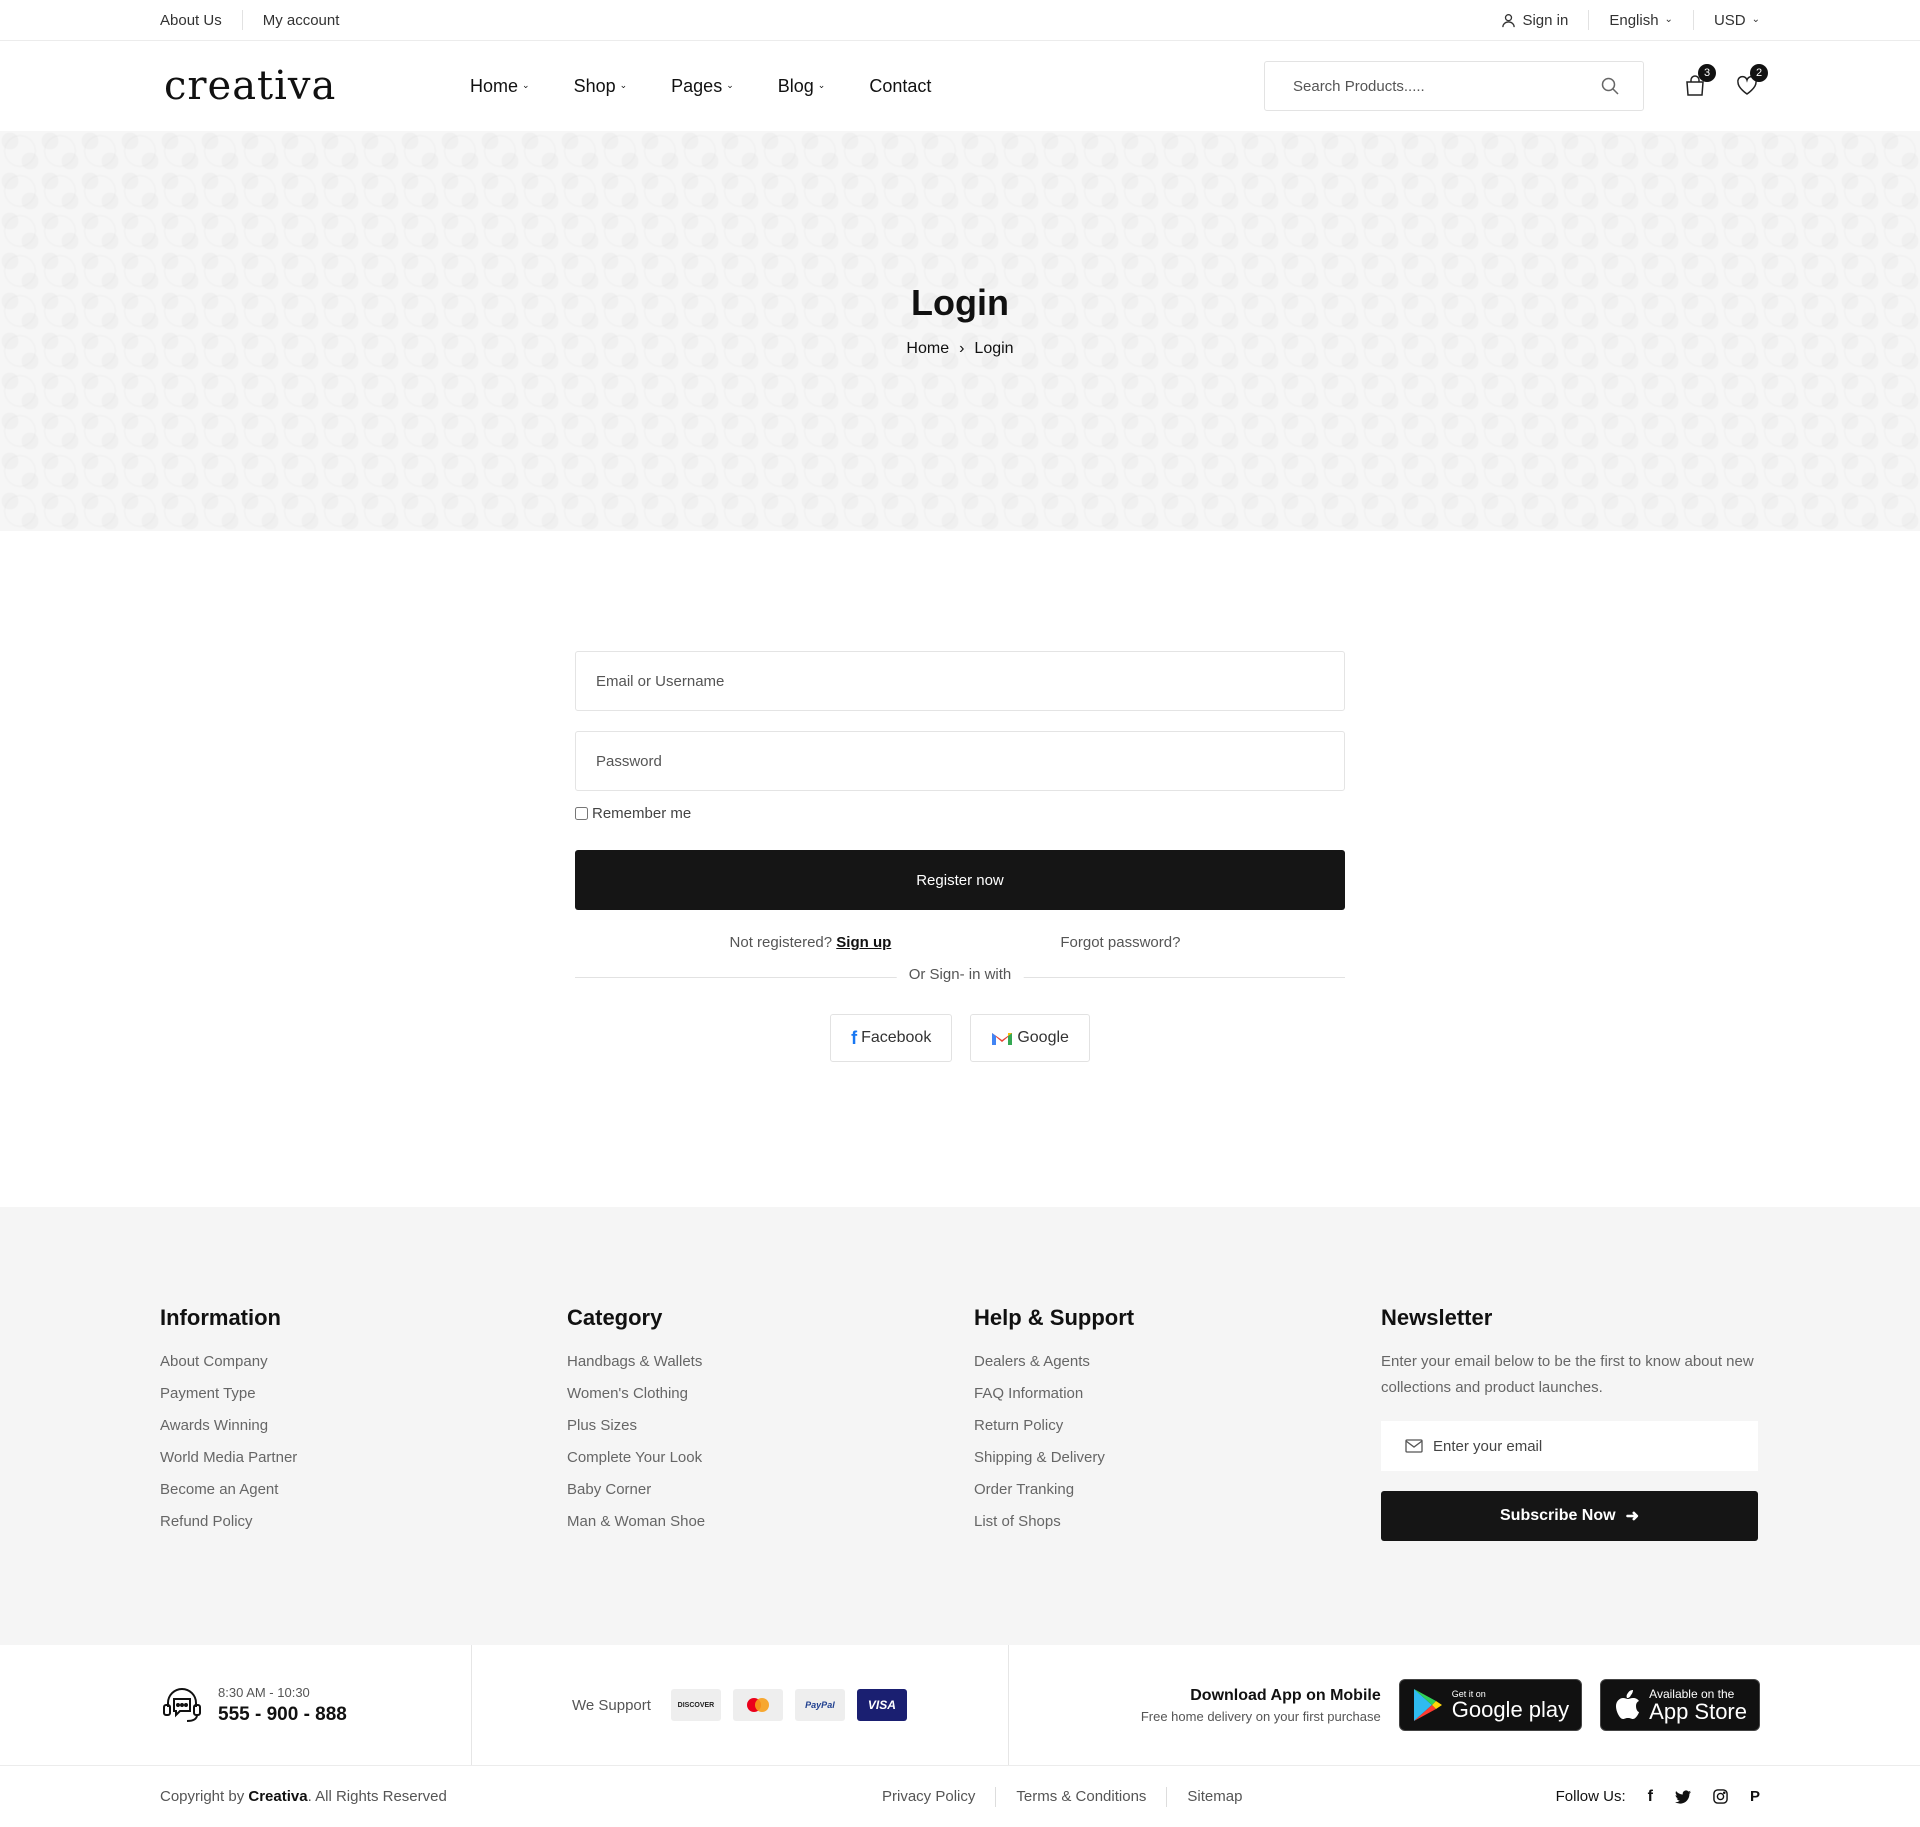 The height and width of the screenshot is (1827, 1920). I want to click on subscribe-button: Subscribe Now ➜, so click(1569, 1516).